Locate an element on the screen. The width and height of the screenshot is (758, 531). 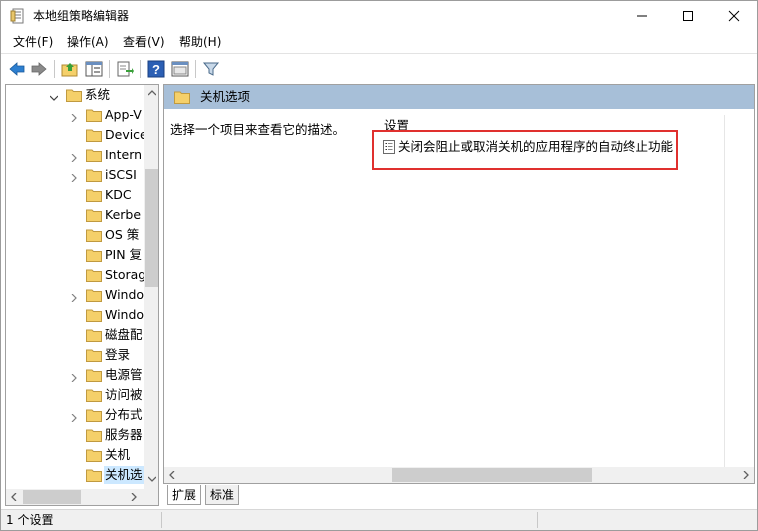
tree-item-label: Storag is located at coordinates (124, 274).